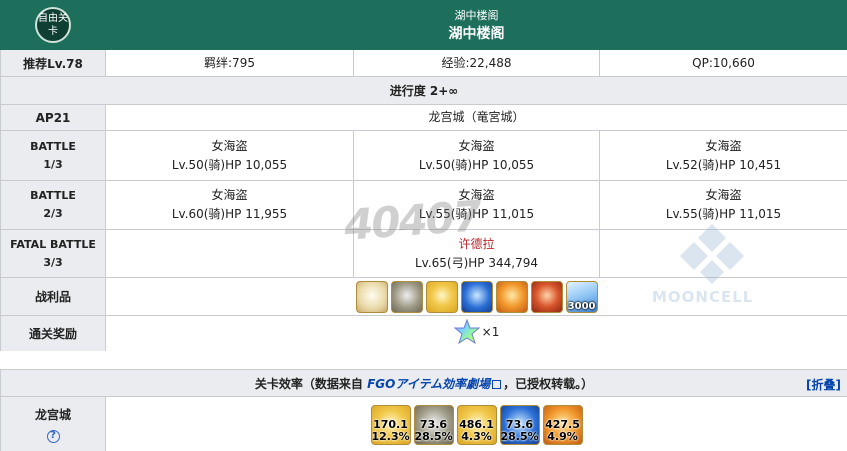 This screenshot has height=451, width=847. What do you see at coordinates (53, 205) in the screenshot?
I see `battle-2-label: BATTLE 2/3` at bounding box center [53, 205].